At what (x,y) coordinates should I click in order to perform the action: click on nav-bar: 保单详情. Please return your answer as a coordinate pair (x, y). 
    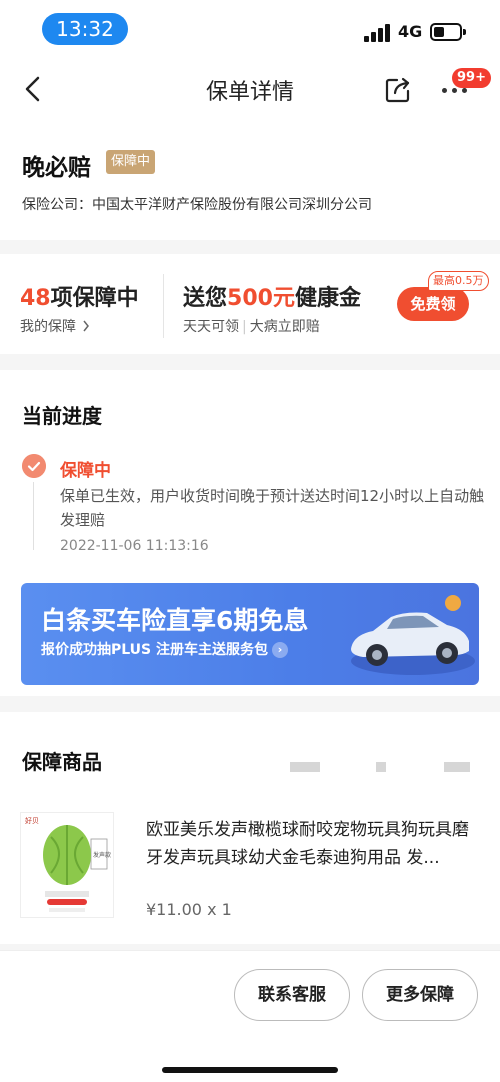
    Looking at the image, I should click on (250, 88).